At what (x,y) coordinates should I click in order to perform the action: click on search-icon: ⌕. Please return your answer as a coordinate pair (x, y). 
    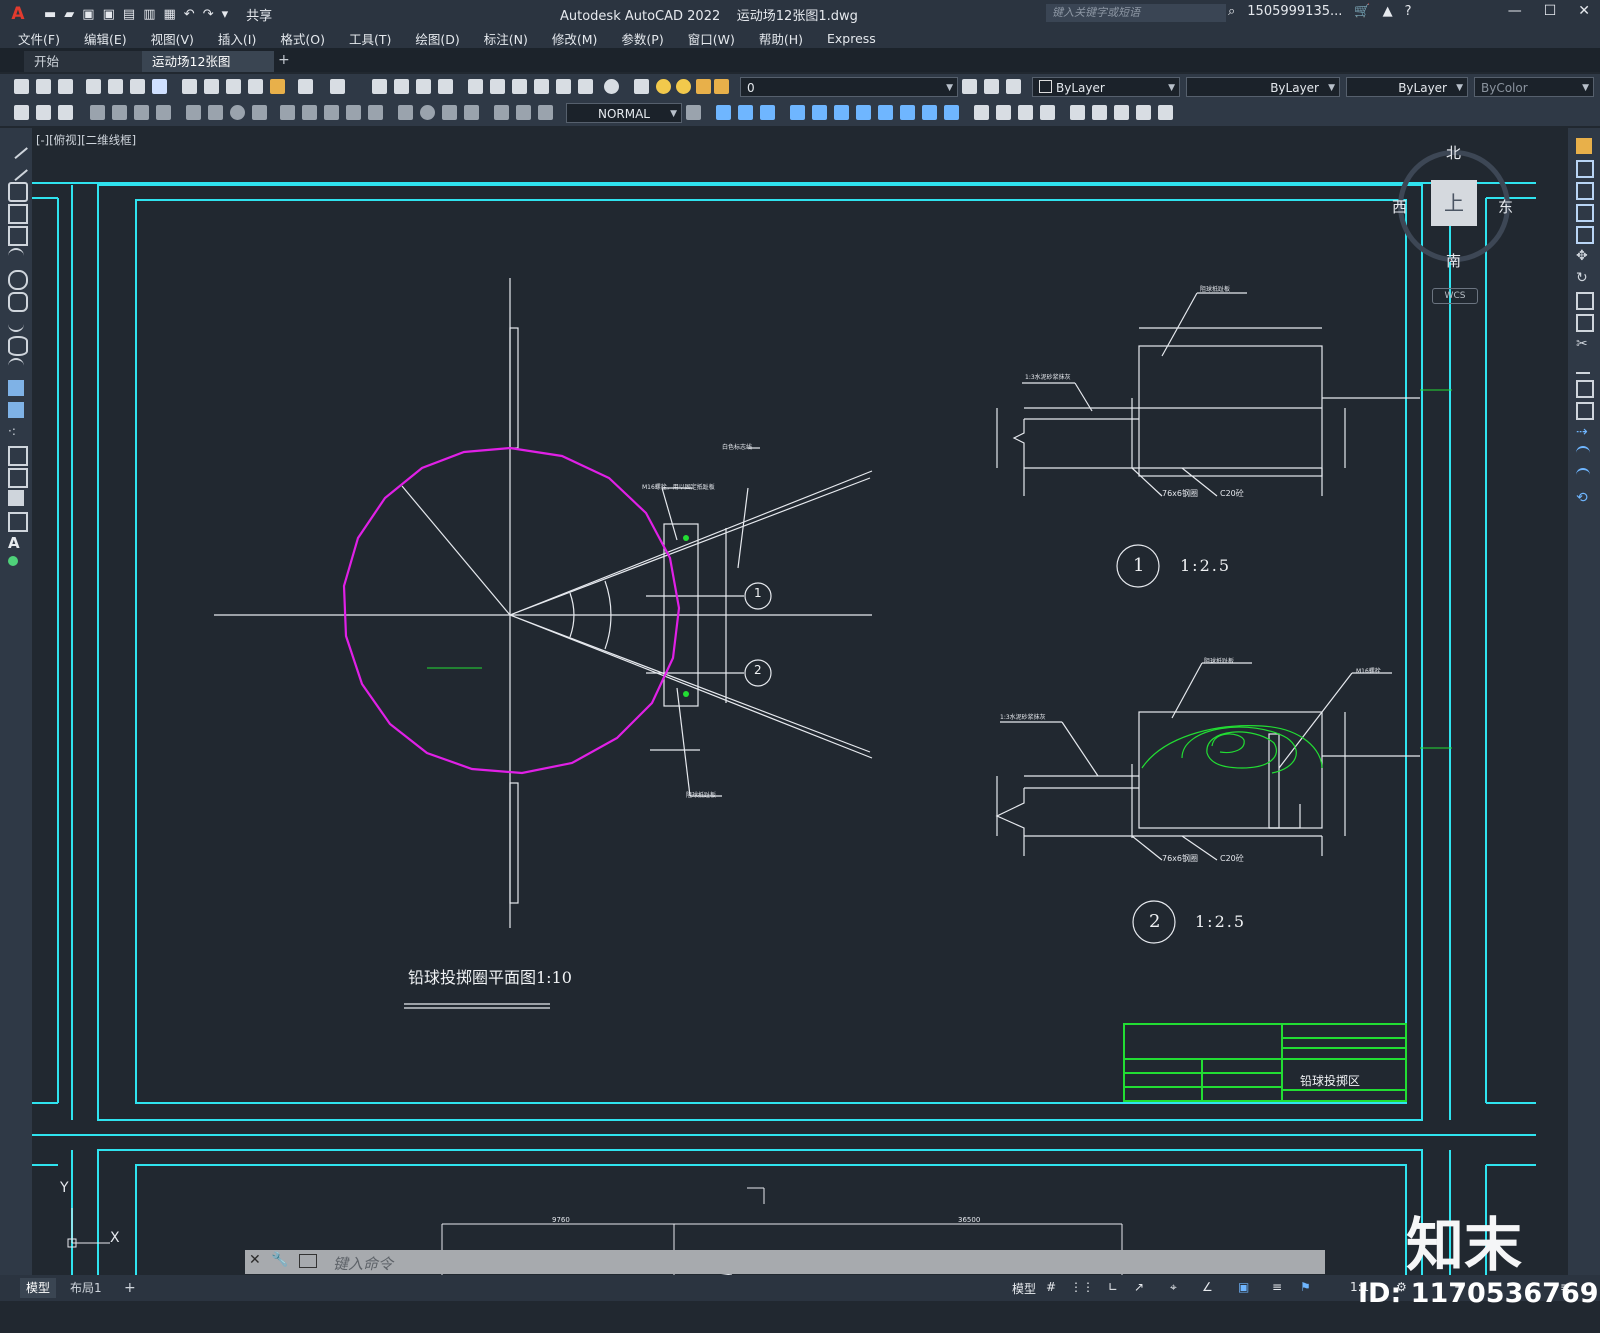
    Looking at the image, I should click on (1231, 11).